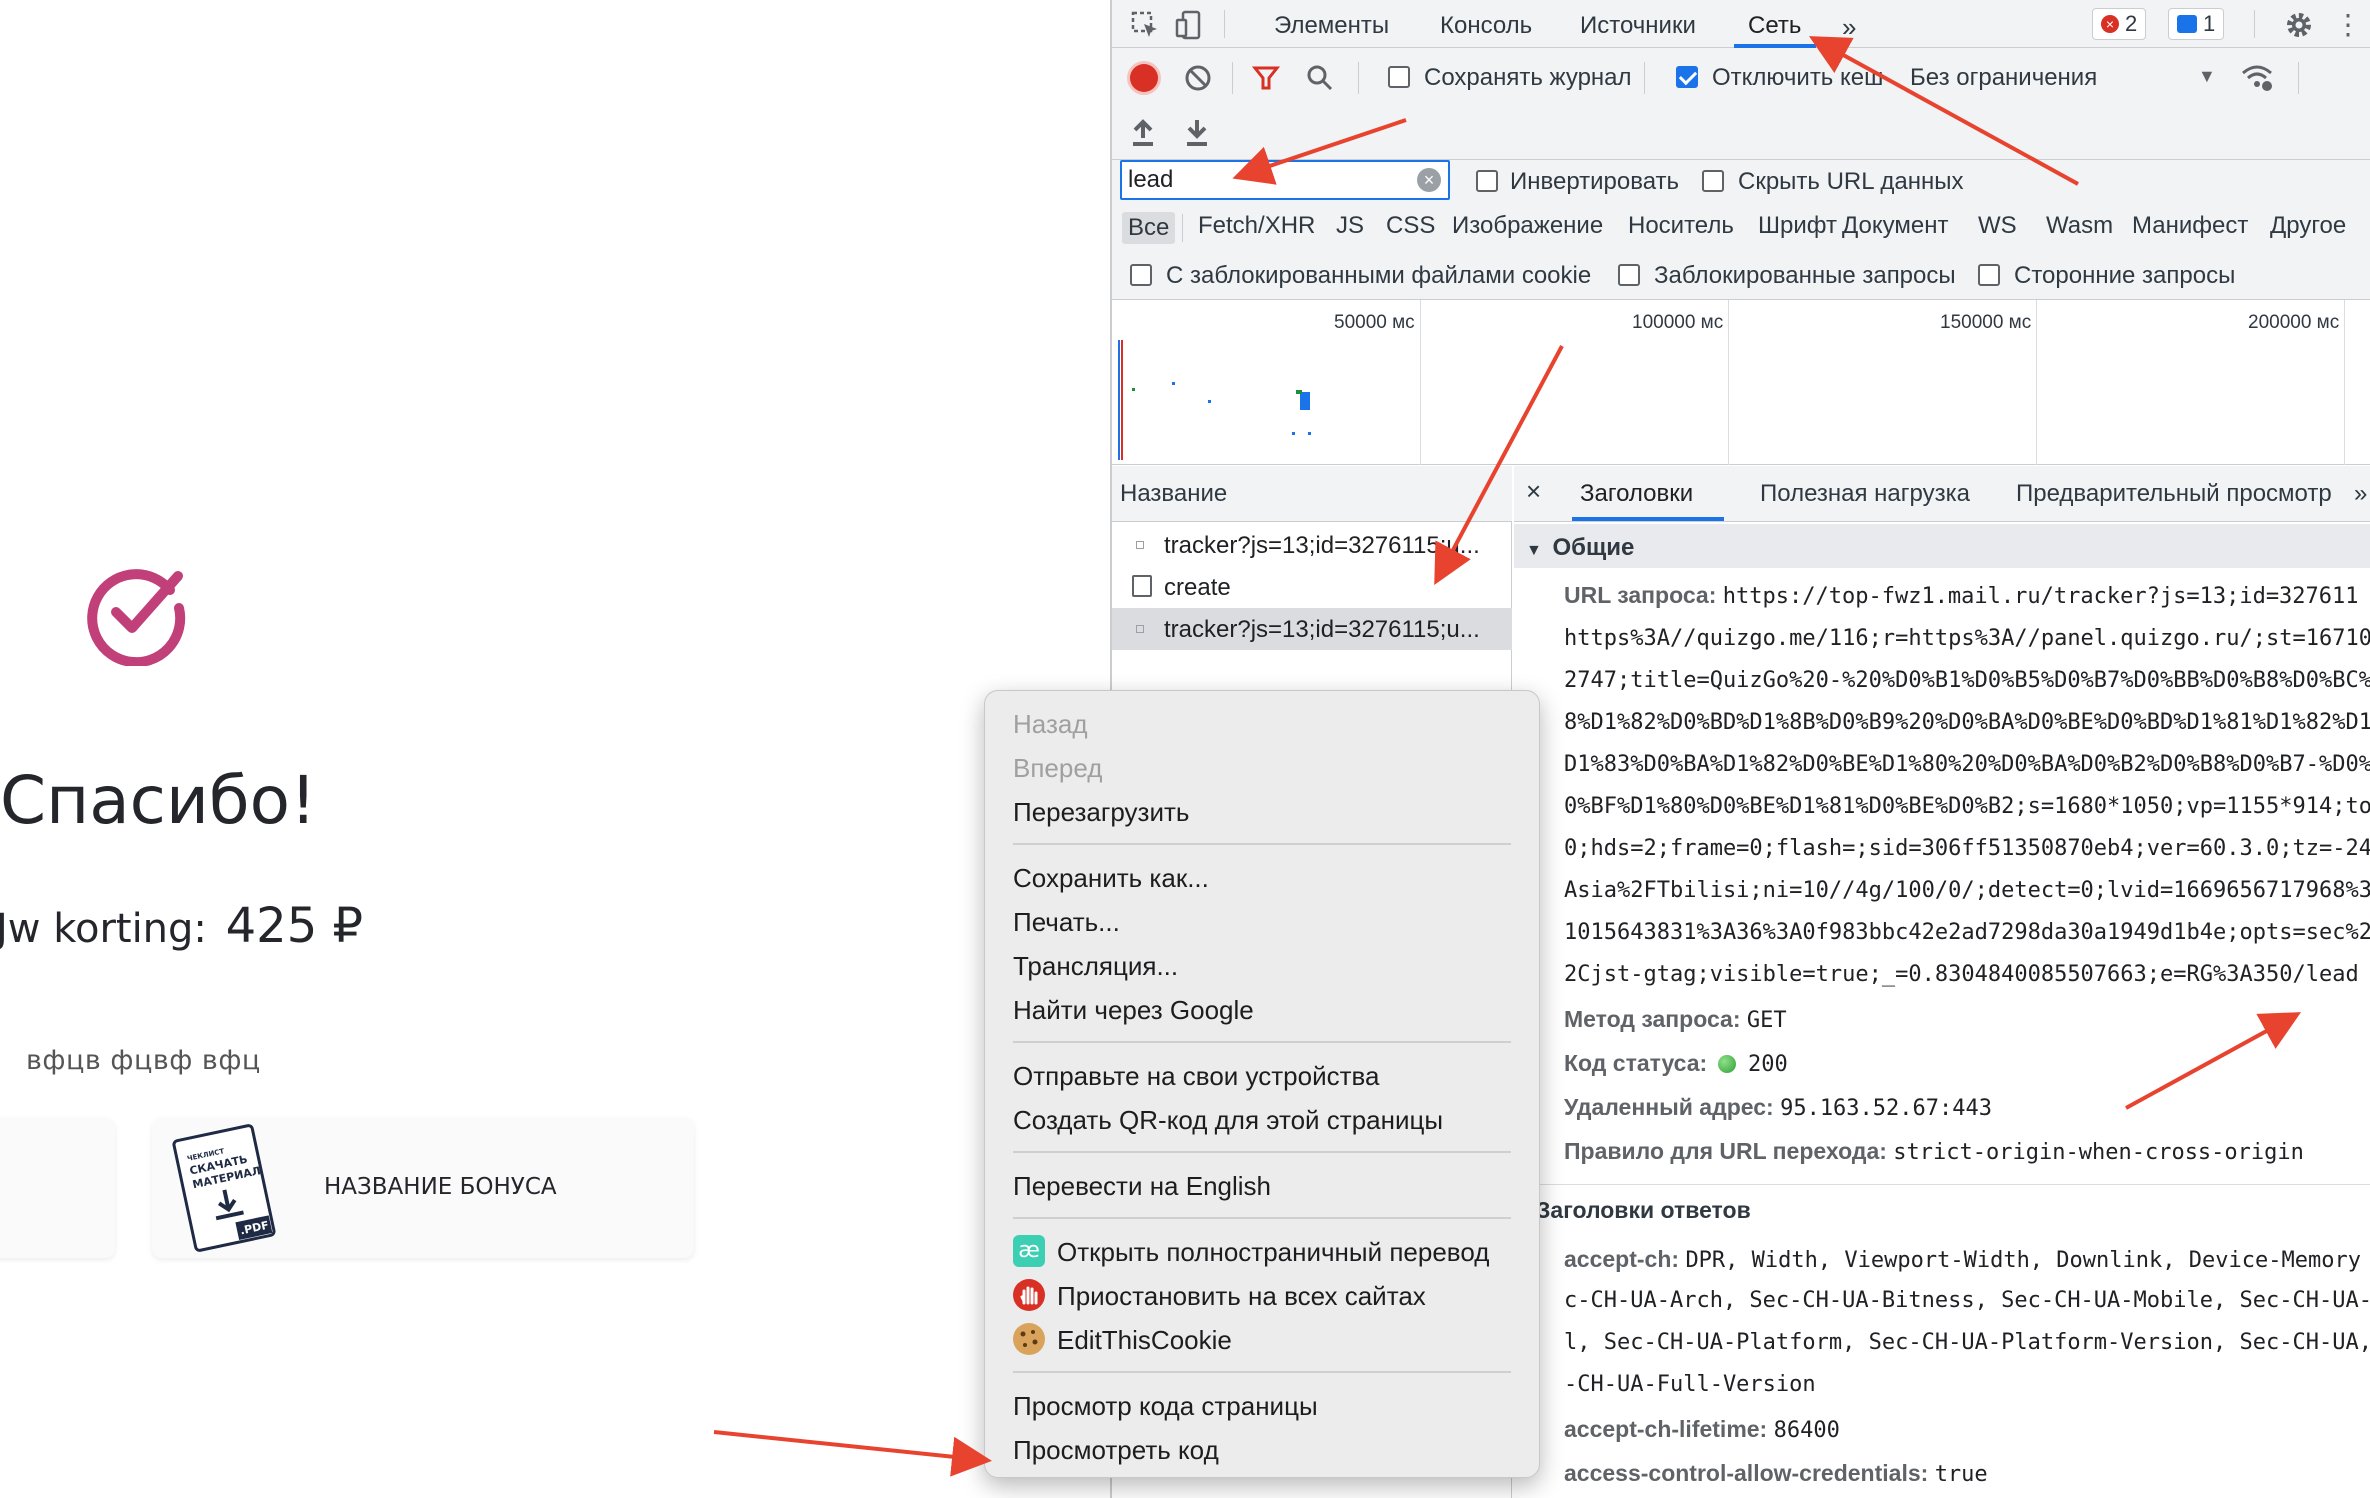 This screenshot has height=1498, width=2370. Describe the element at coordinates (1057, 768) in the screenshot. I see `menu-item-forward: Вперед` at that location.